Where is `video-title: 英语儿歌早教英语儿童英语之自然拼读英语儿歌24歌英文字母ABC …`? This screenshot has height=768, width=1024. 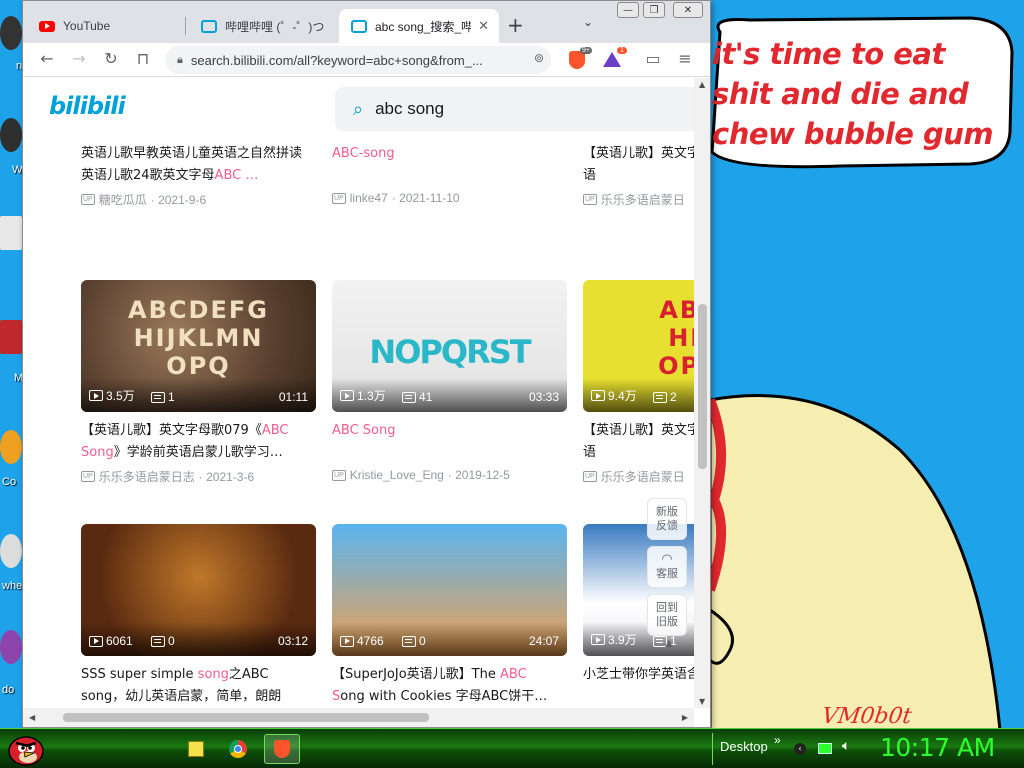 video-title: 英语儿歌早教英语儿童英语之自然拼读英语儿歌24歌英文字母ABC … is located at coordinates (193, 165).